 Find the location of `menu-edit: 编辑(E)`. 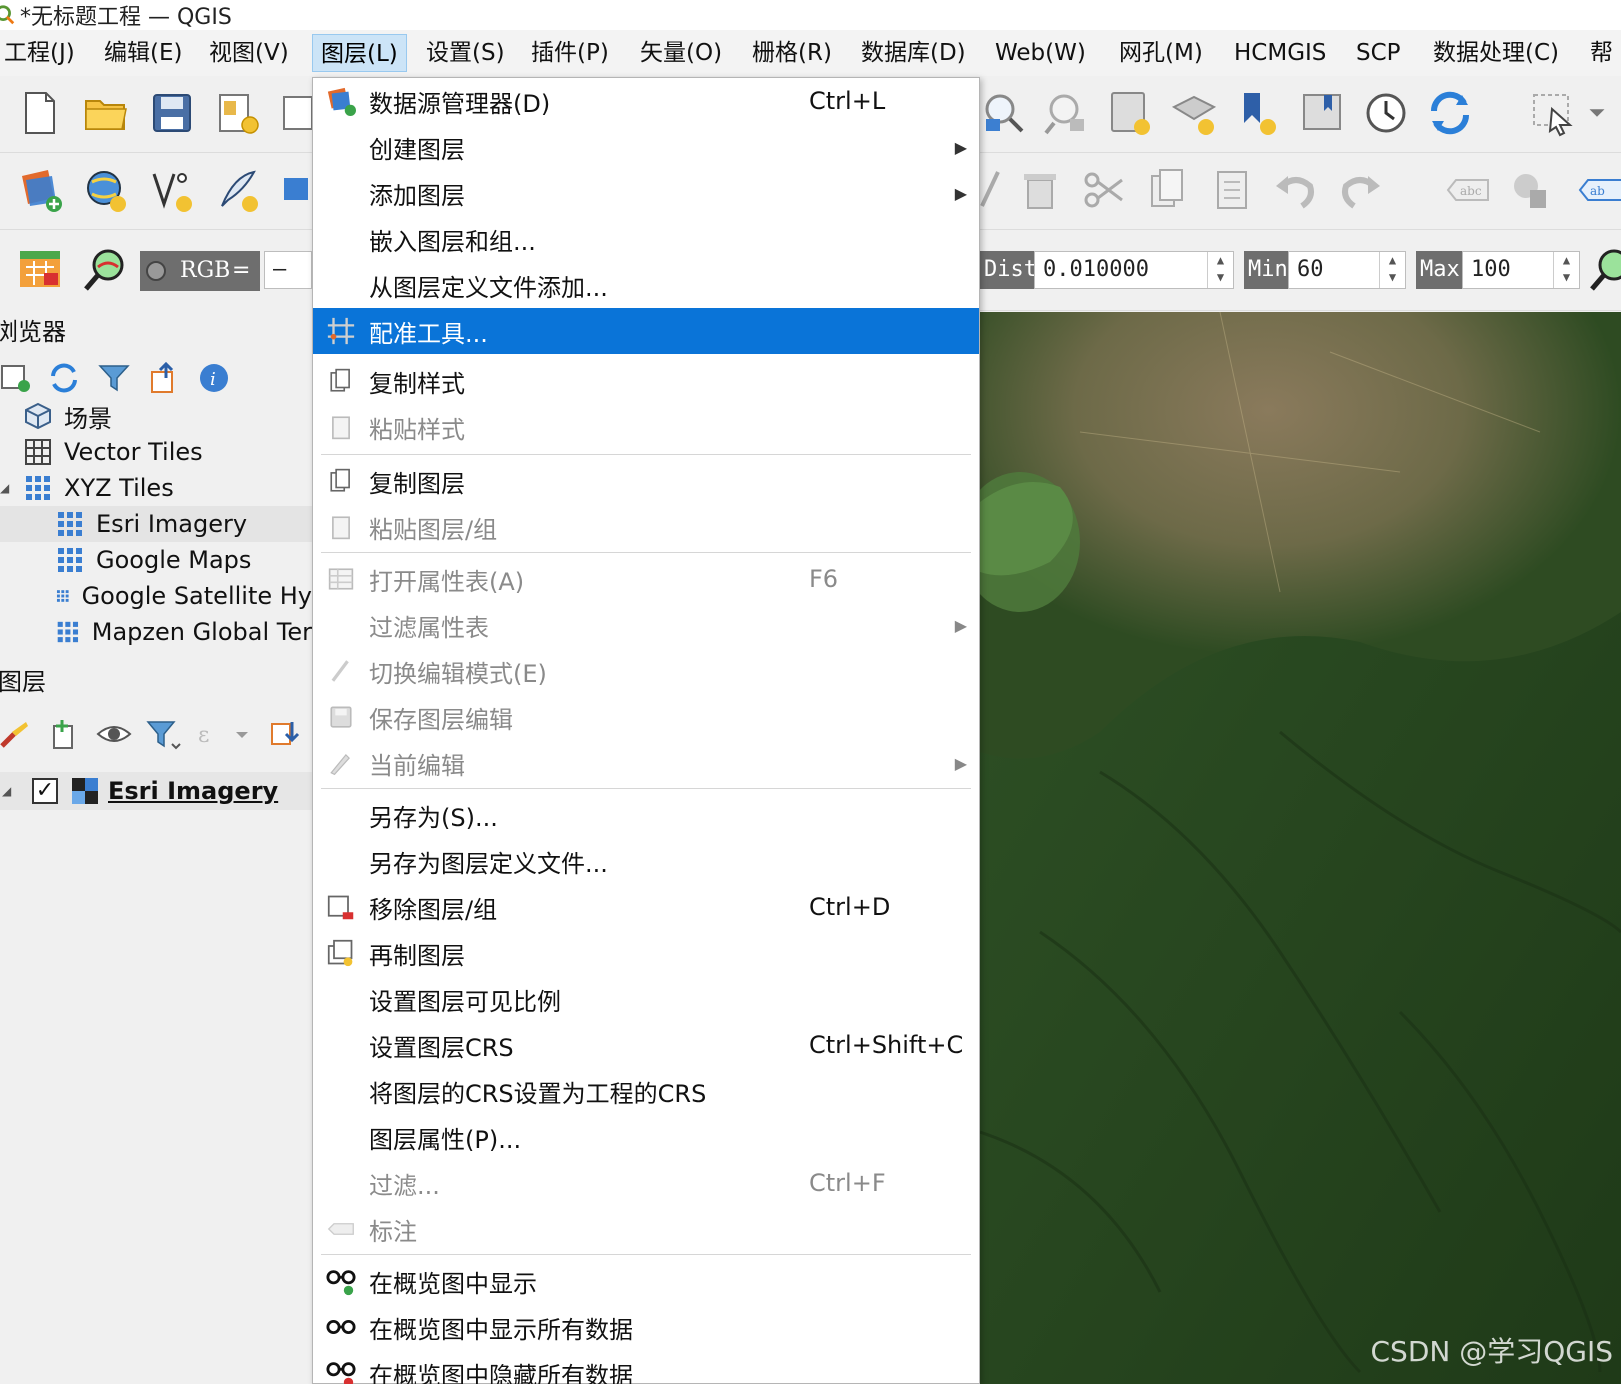

menu-edit: 编辑(E) is located at coordinates (143, 53).